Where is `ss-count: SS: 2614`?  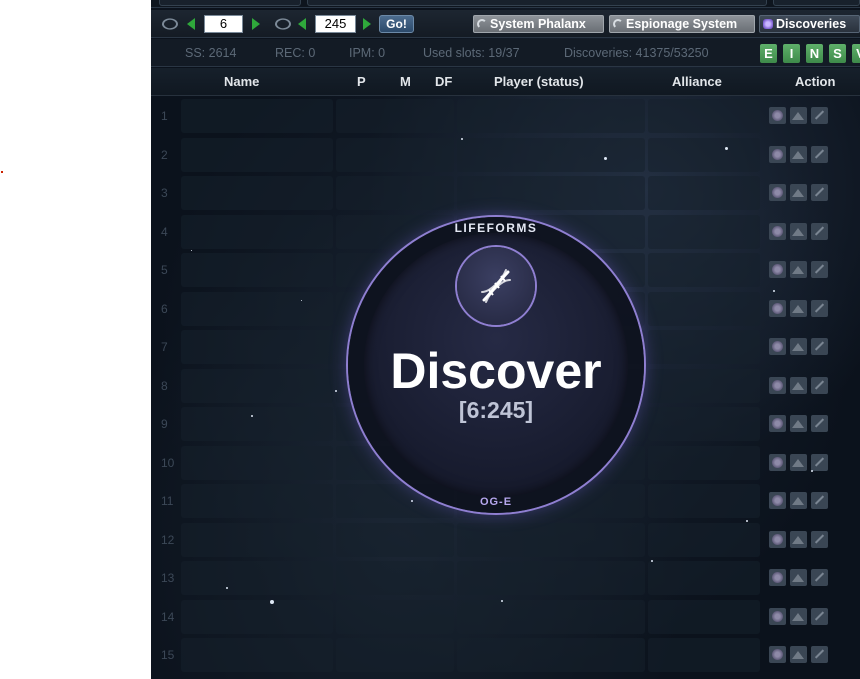
ss-count: SS: 2614 is located at coordinates (211, 53).